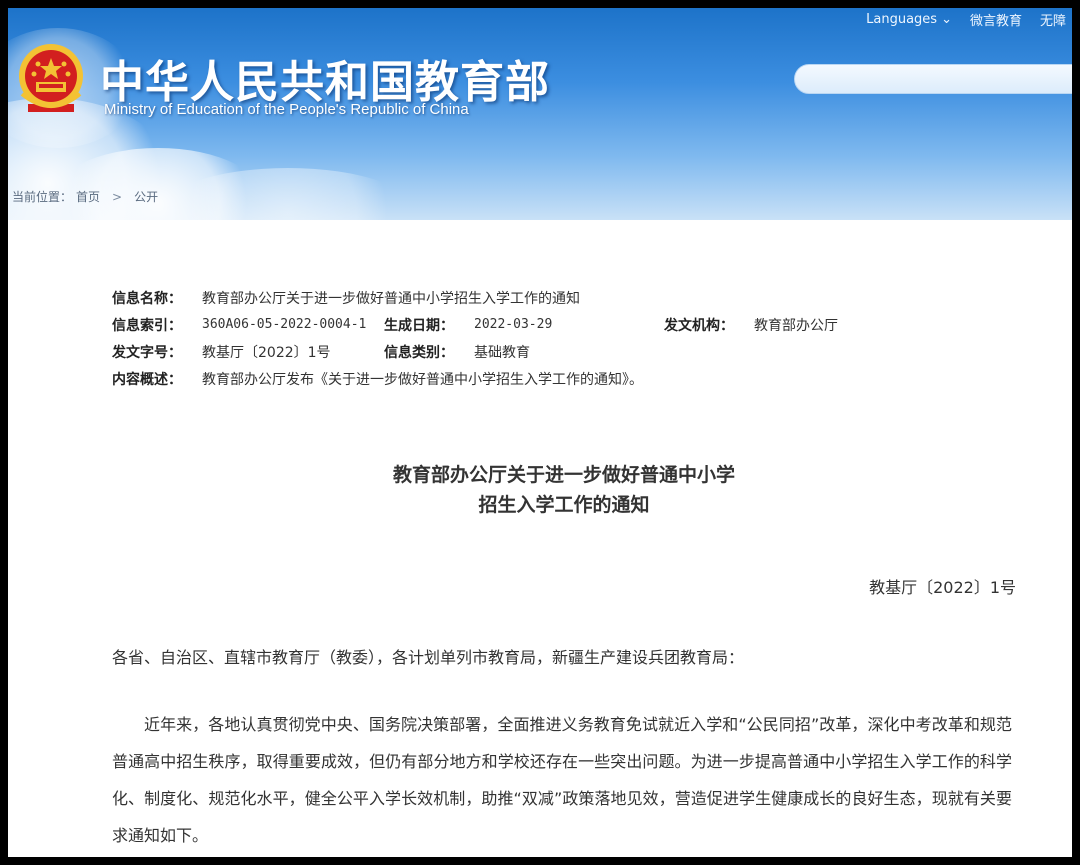  I want to click on meta-summary-value: 教育部办公厅发布《关于进一步做好普通中小学招生入学工作的通知》。, so click(422, 379).